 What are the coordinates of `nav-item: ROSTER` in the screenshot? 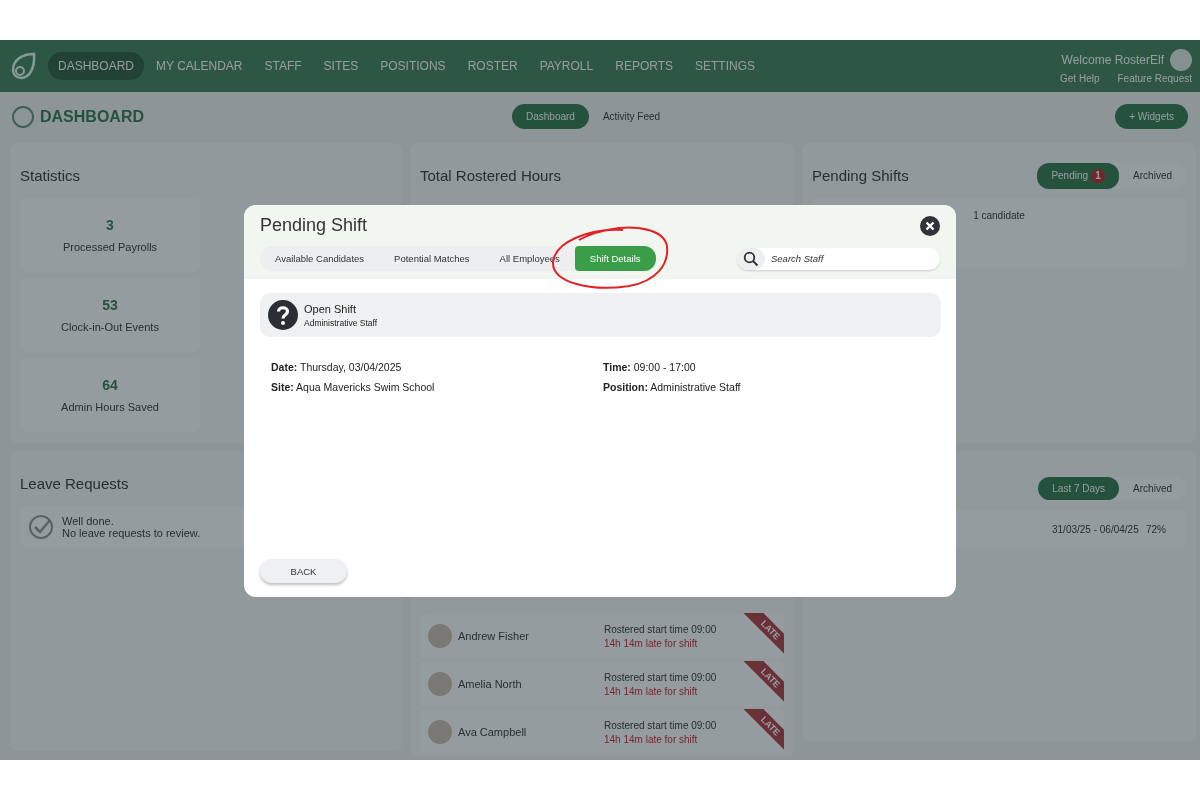 It's located at (492, 66).